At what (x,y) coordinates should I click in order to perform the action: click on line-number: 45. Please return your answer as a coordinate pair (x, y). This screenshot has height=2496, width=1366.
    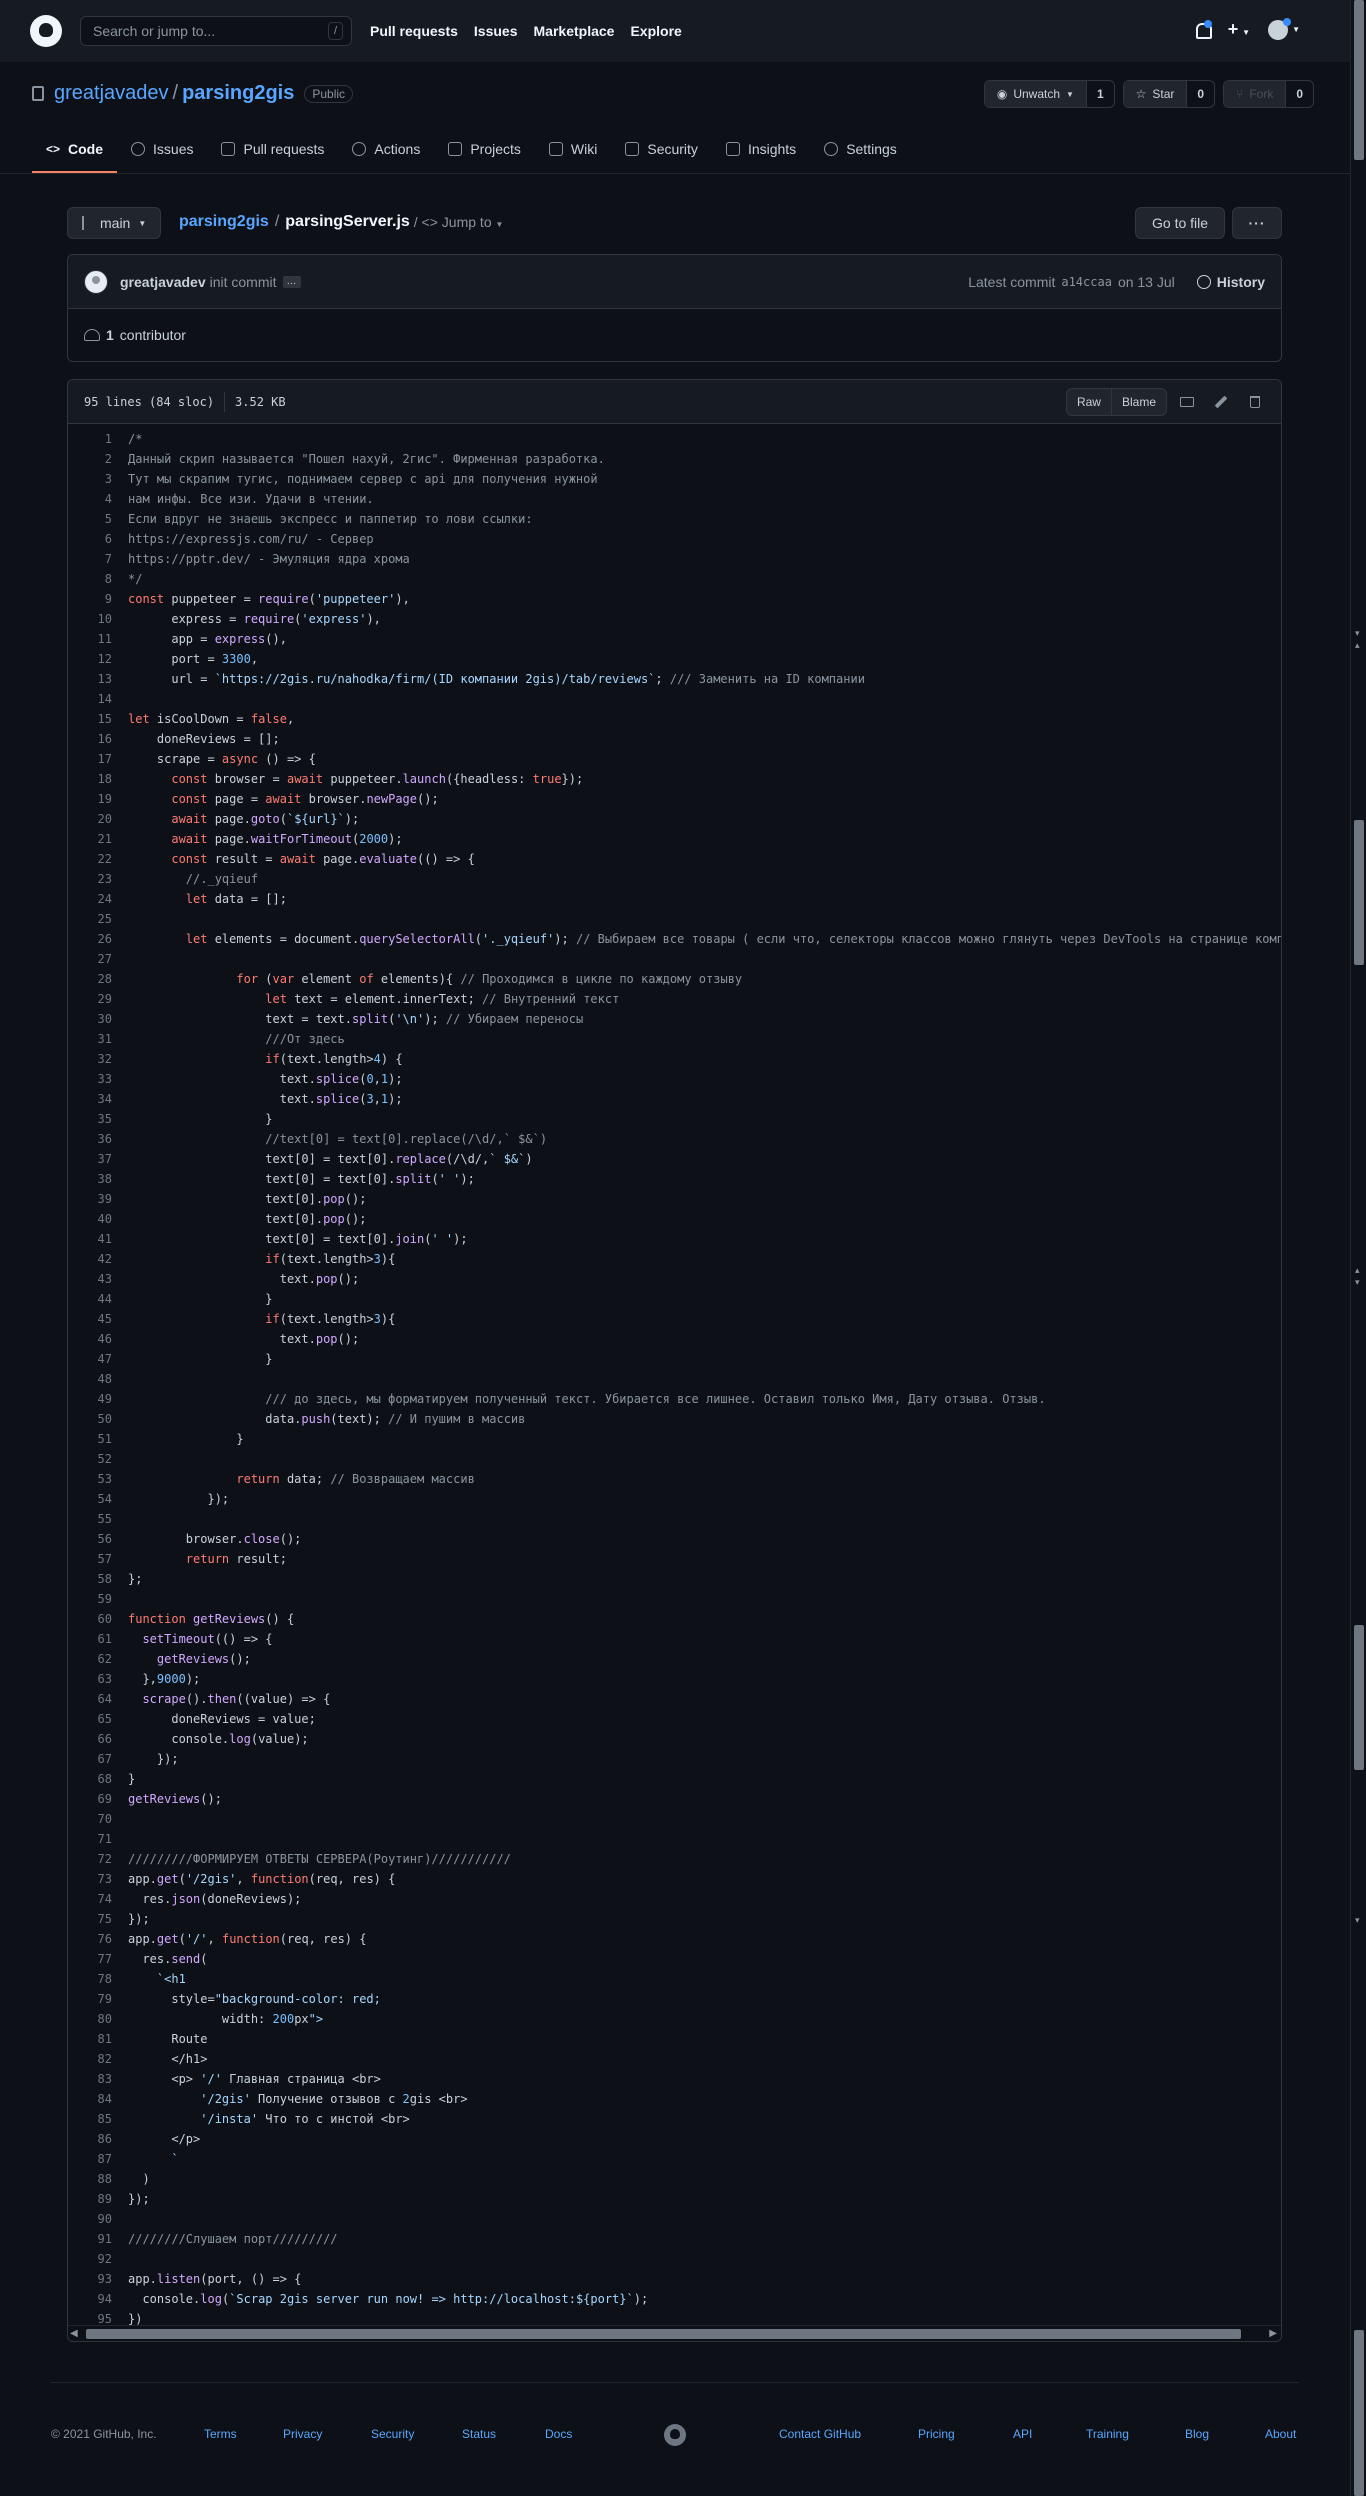
    Looking at the image, I should click on (90, 1319).